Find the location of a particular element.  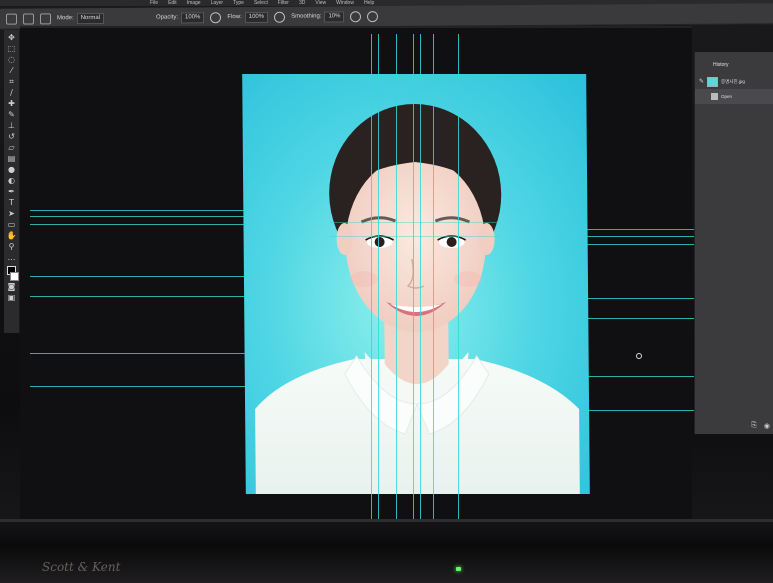

zoom-icon: ⚲ is located at coordinates (12, 247).